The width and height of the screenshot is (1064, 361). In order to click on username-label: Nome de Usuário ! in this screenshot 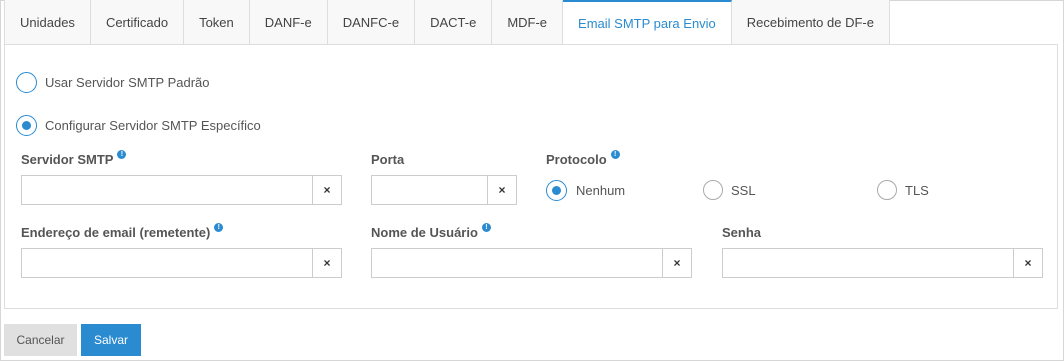, I will do `click(431, 231)`.